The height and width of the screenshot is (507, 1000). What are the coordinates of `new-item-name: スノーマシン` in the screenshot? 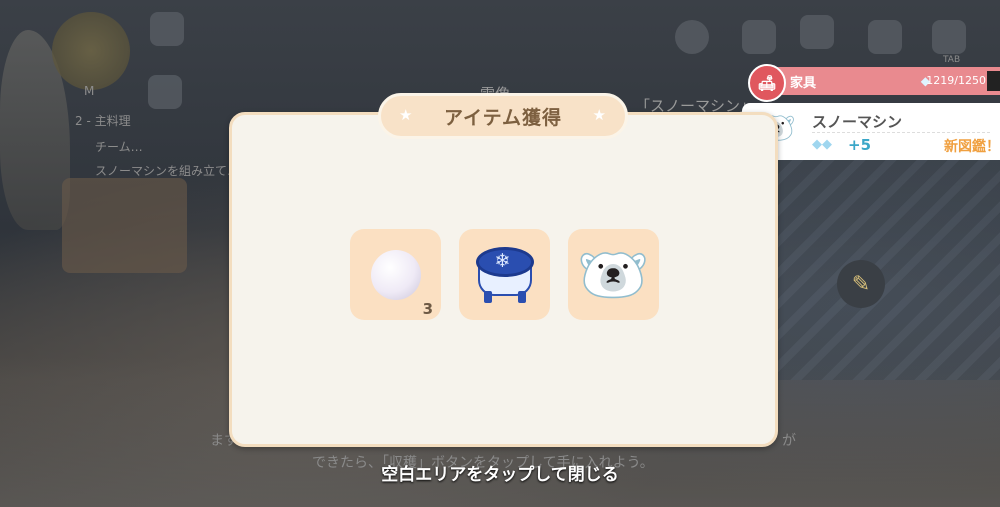 It's located at (857, 122).